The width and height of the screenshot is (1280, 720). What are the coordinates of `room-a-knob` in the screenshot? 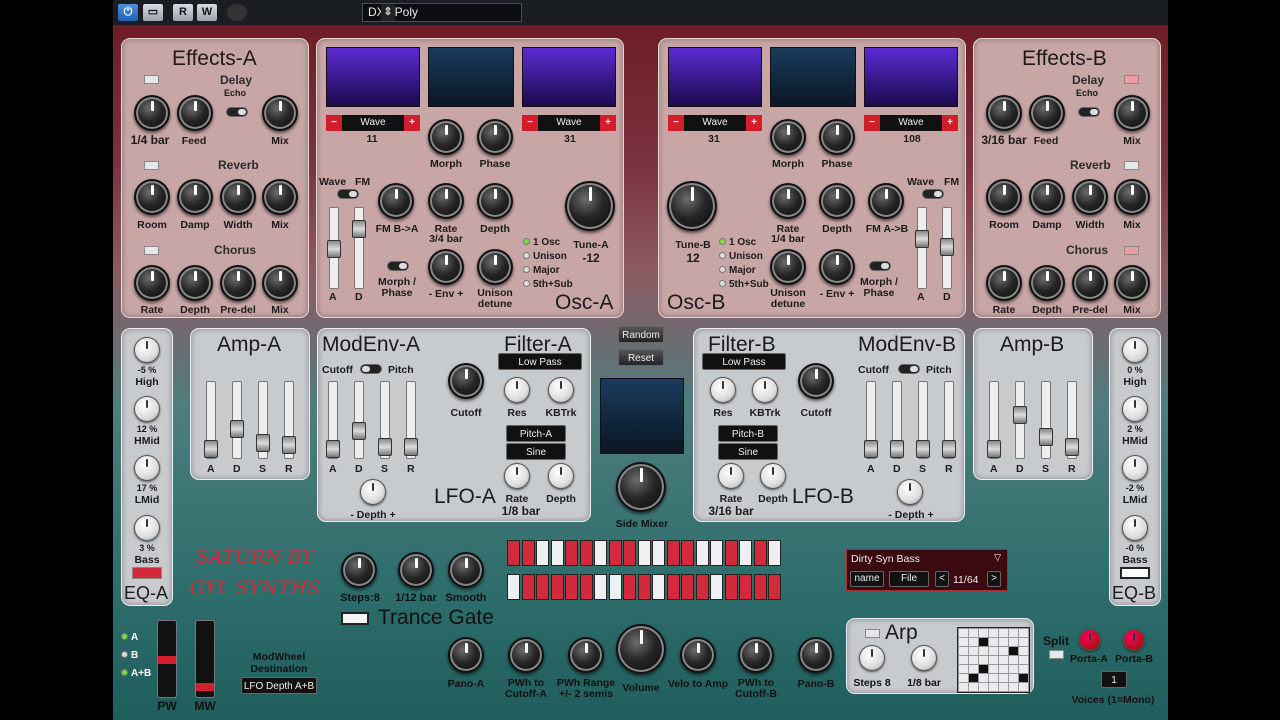 It's located at (152, 197).